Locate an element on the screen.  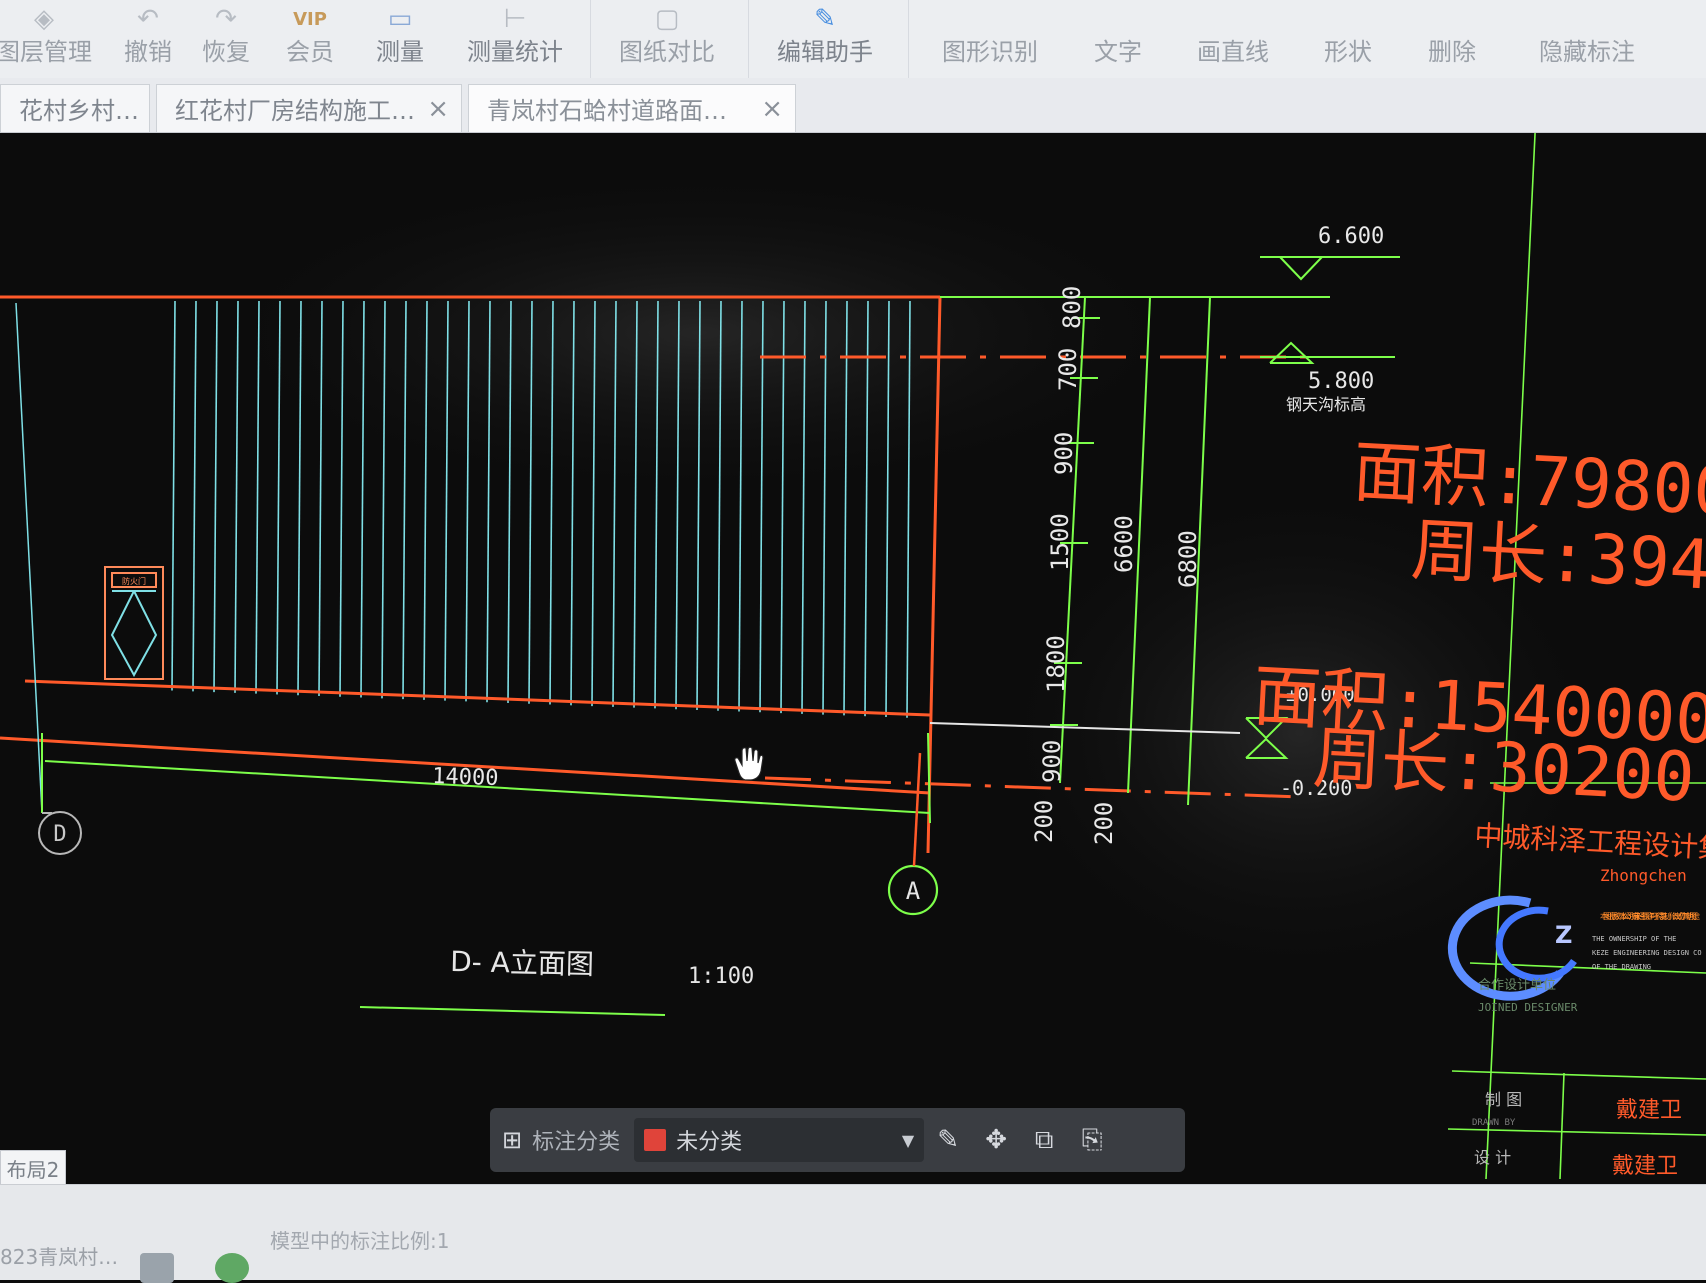
logo-mark: Z is located at coordinates (1563, 935).